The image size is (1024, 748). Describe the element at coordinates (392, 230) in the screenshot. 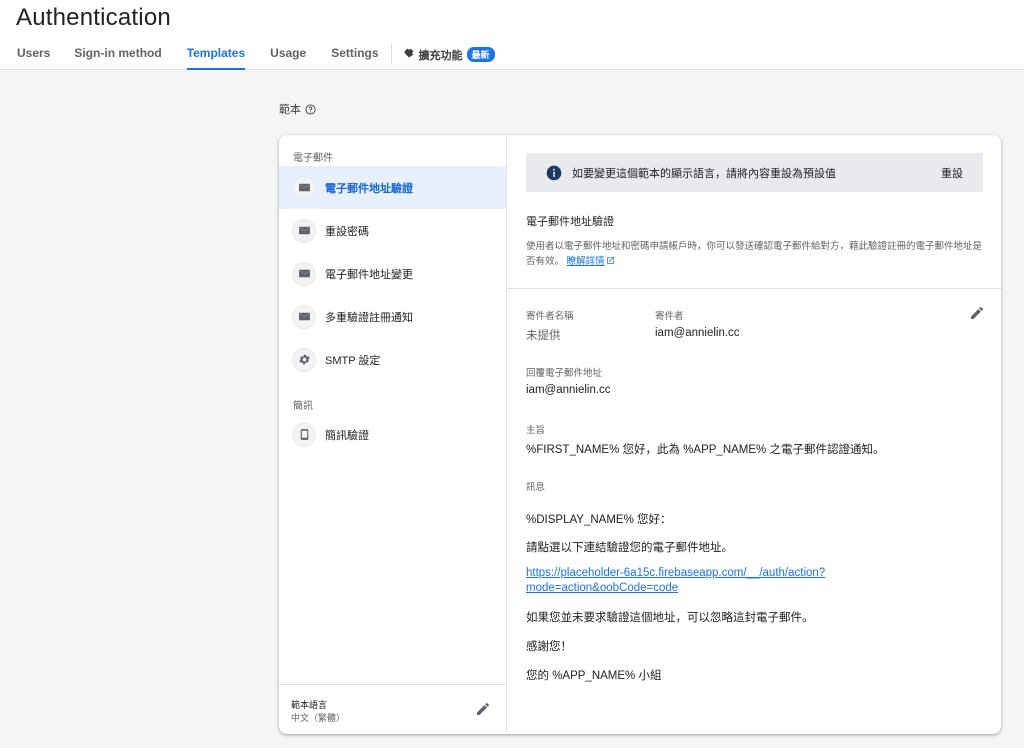

I see `nav-item-password-reset: 重設密碼` at that location.